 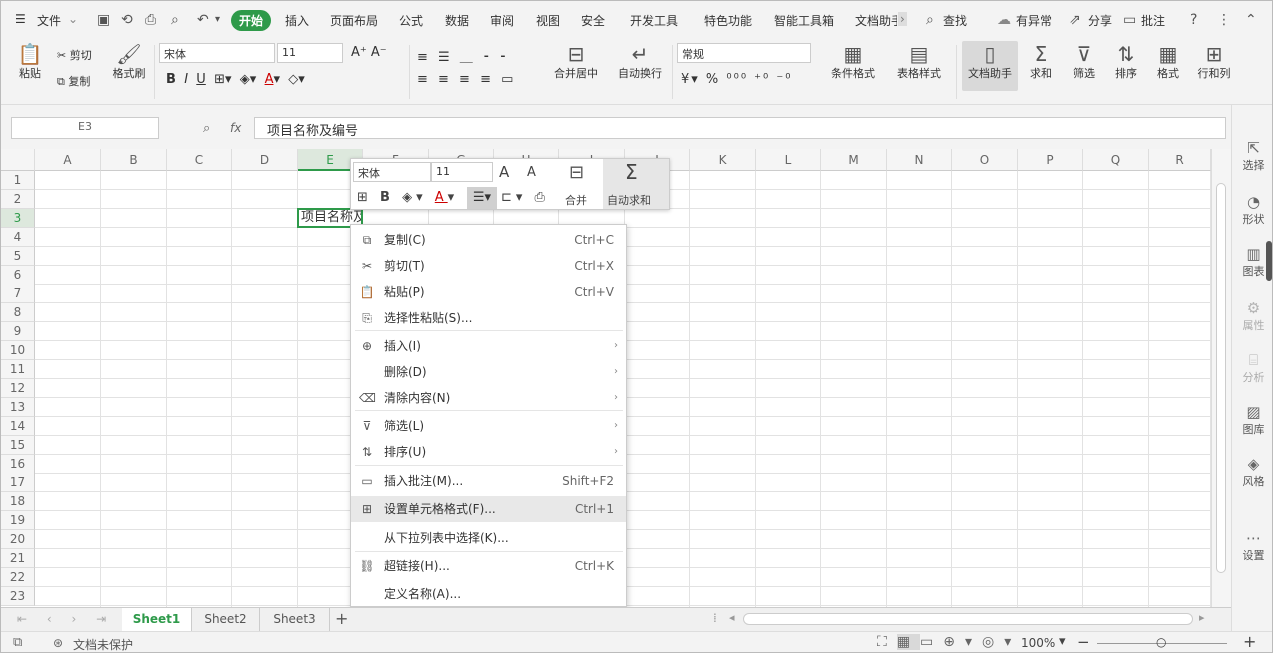 What do you see at coordinates (732, 617) in the screenshot?
I see `scroll-left-icon: ◂` at bounding box center [732, 617].